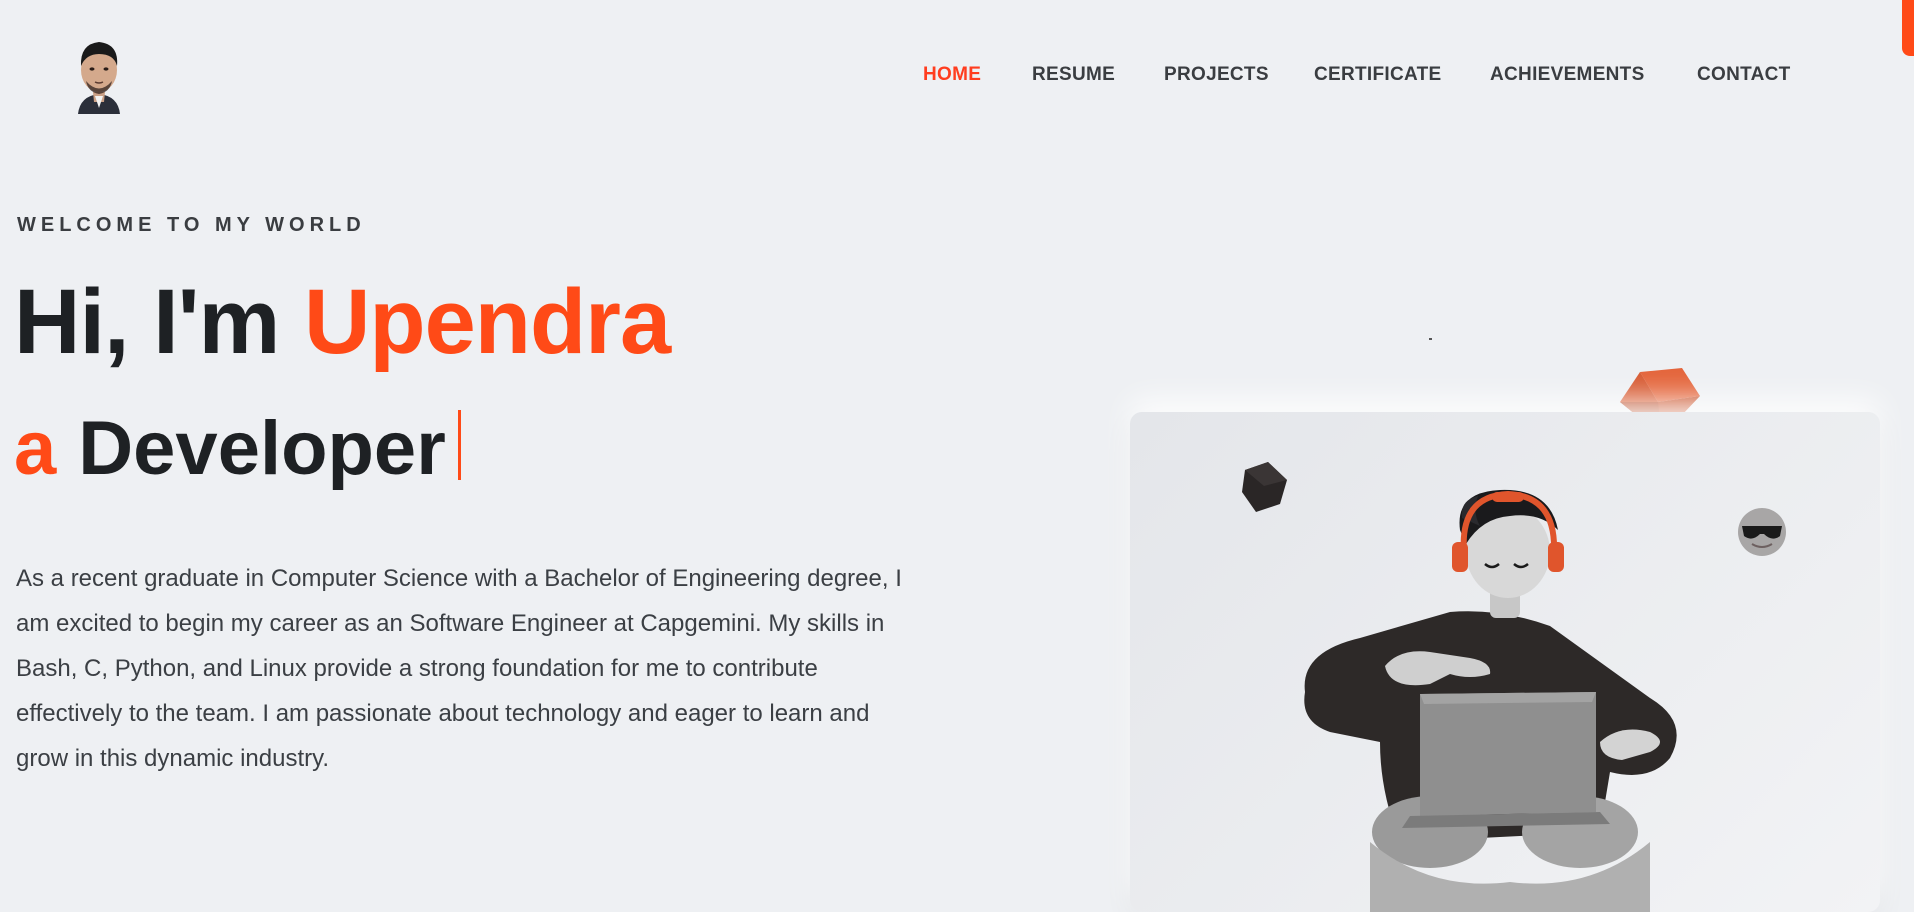 This screenshot has width=1914, height=912. Describe the element at coordinates (35, 448) in the screenshot. I see `role-prefix: a` at that location.